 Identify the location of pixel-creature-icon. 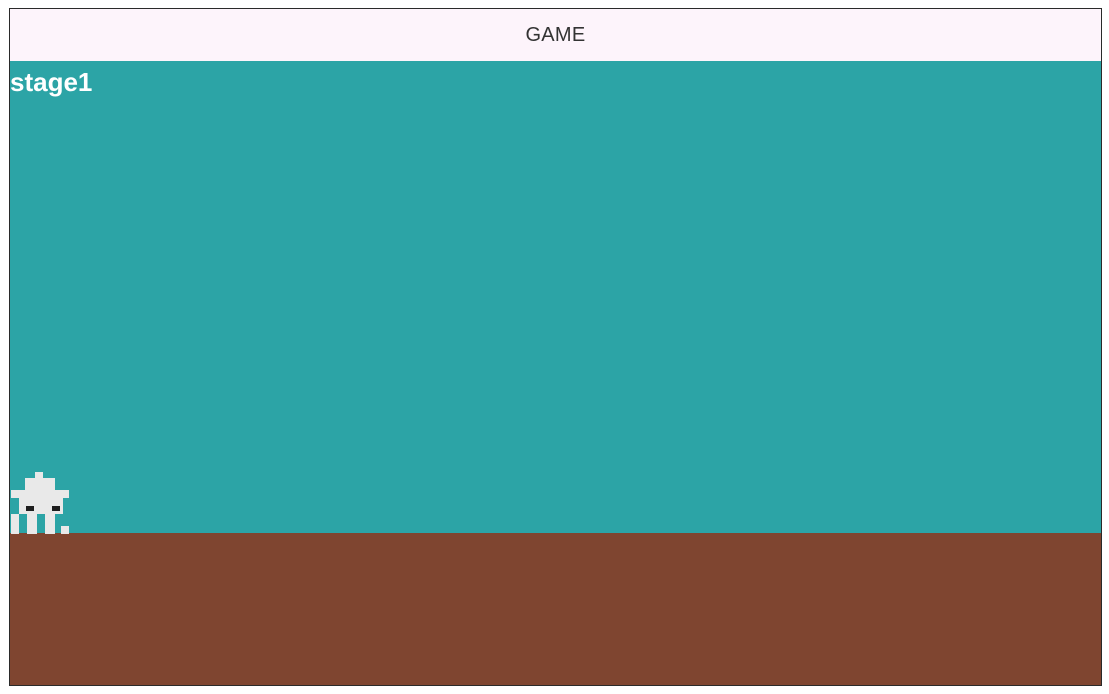
(40, 503).